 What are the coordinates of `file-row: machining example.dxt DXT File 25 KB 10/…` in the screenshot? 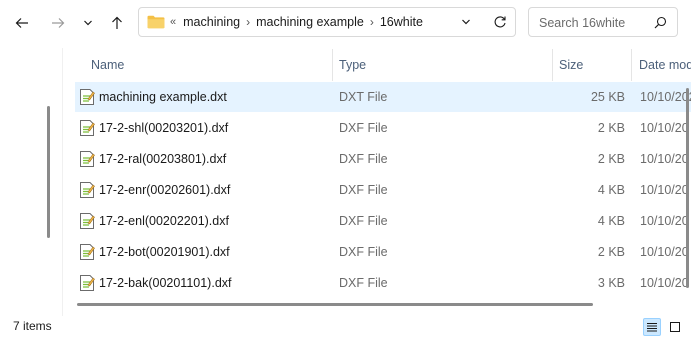 It's located at (383, 97).